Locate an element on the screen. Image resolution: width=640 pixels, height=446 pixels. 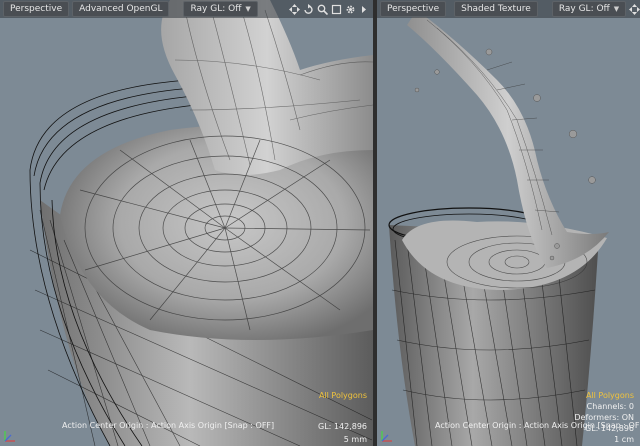
right-viewport-header: Perspective Shaded Texture Ray GL: Off ▼ is located at coordinates (508, 9).